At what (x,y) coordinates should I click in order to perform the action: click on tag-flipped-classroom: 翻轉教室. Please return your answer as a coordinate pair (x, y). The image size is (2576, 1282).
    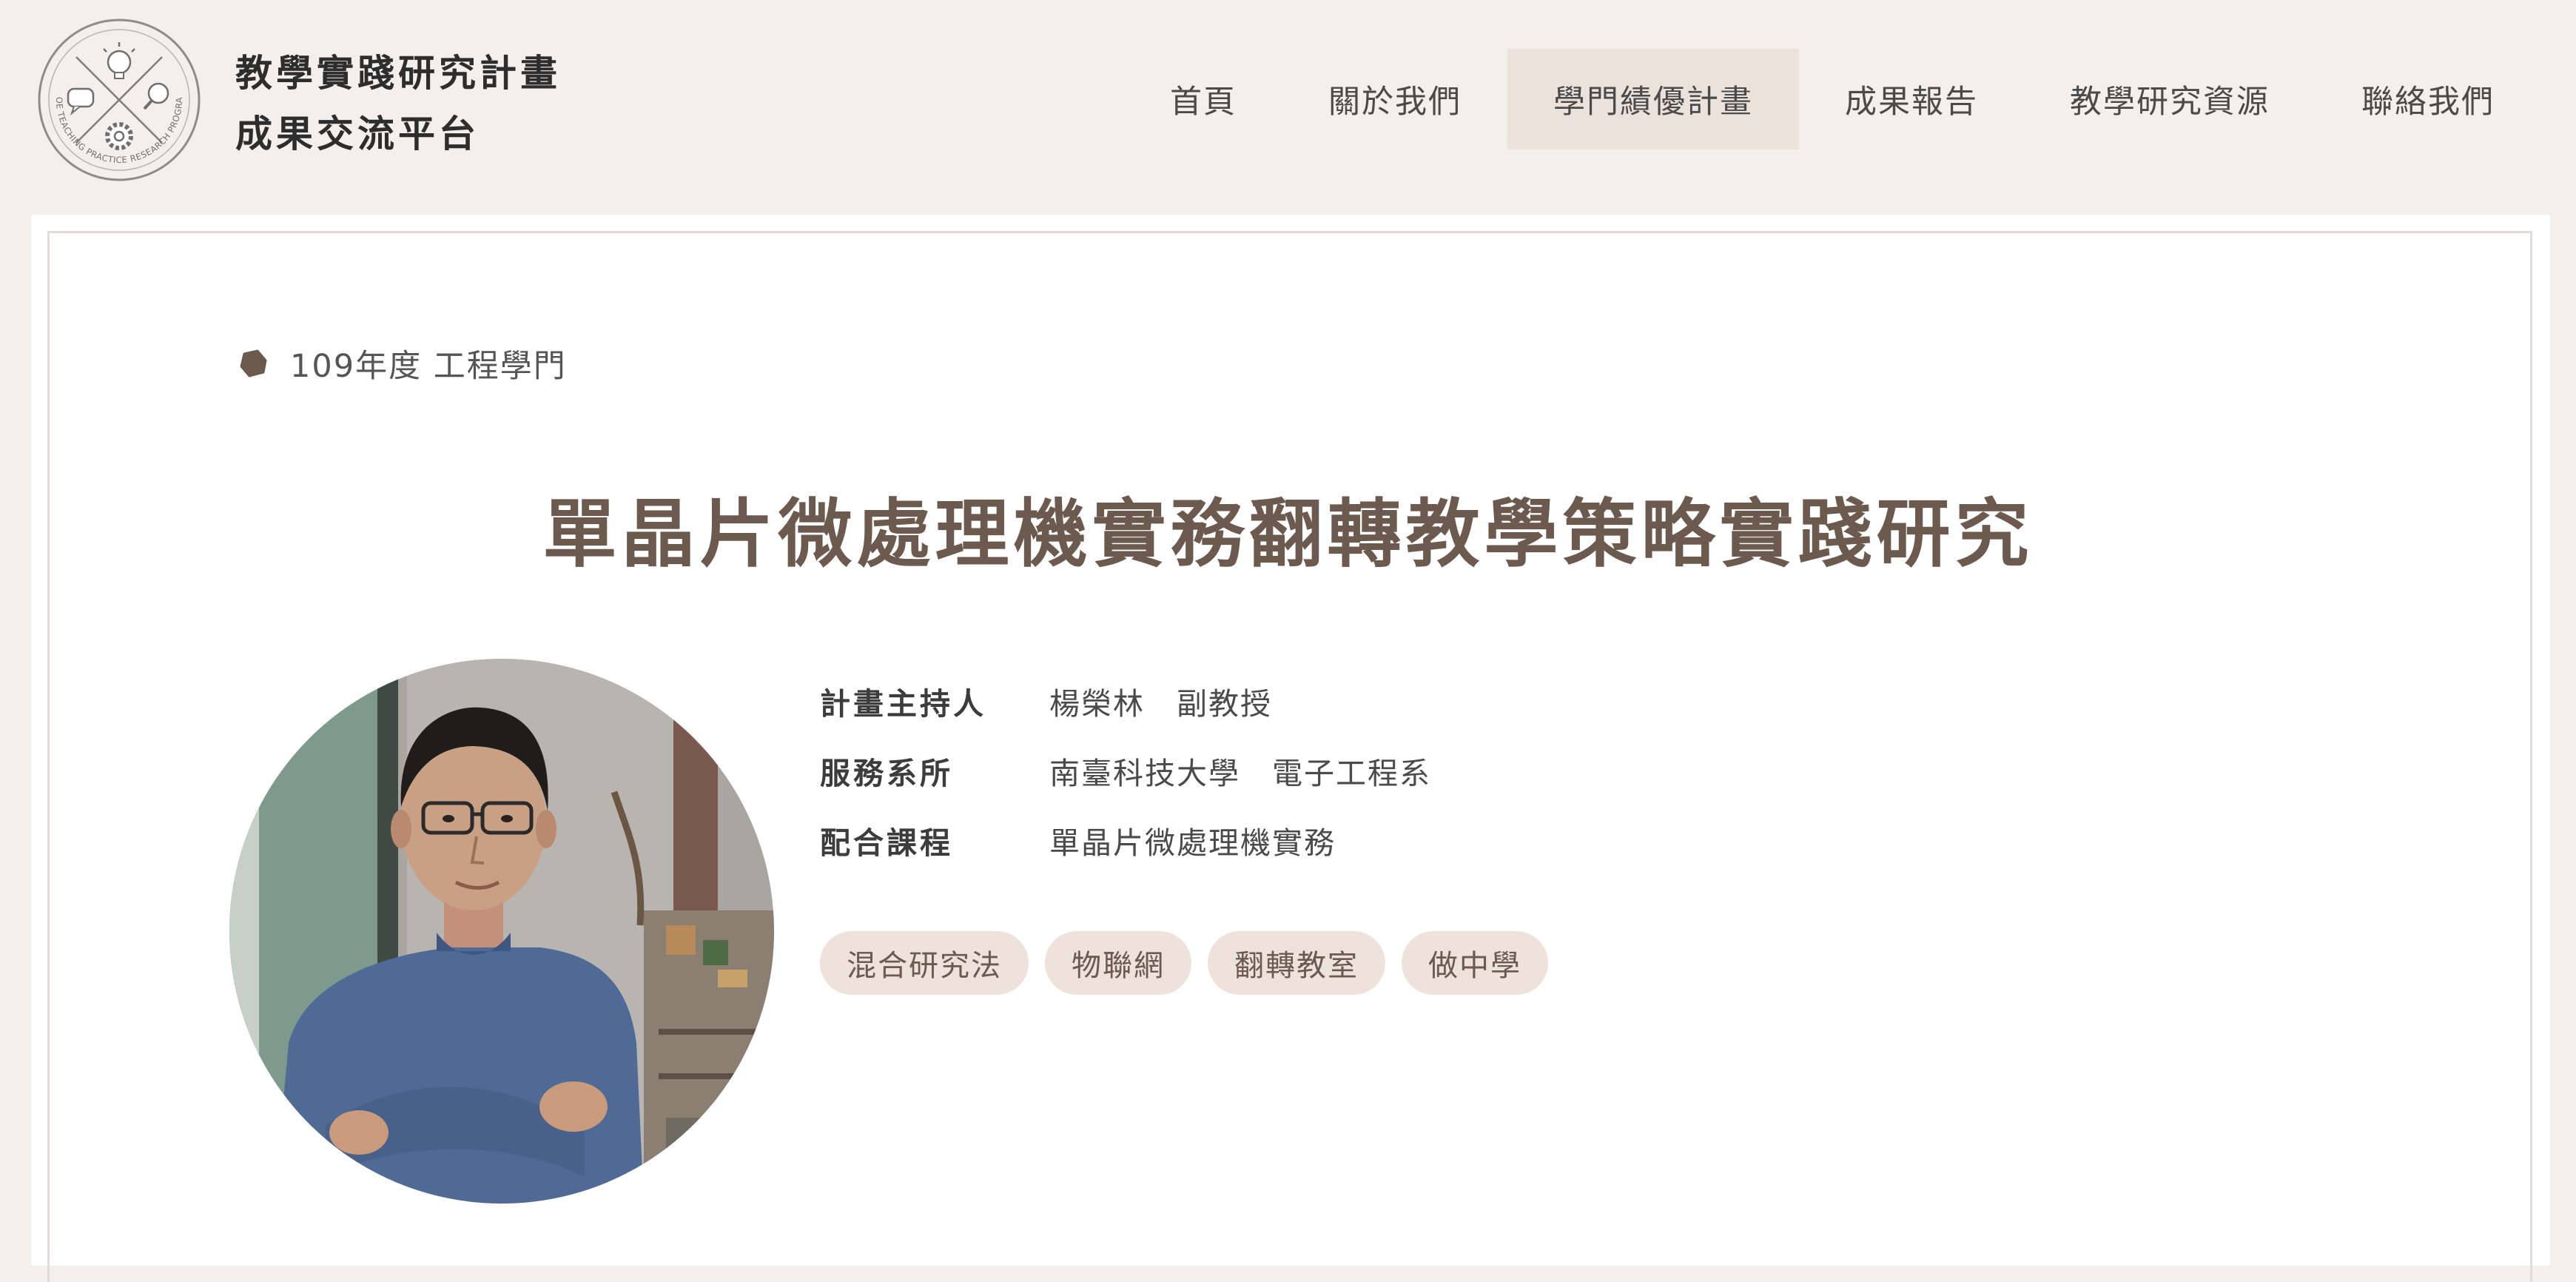
    Looking at the image, I should click on (1296, 963).